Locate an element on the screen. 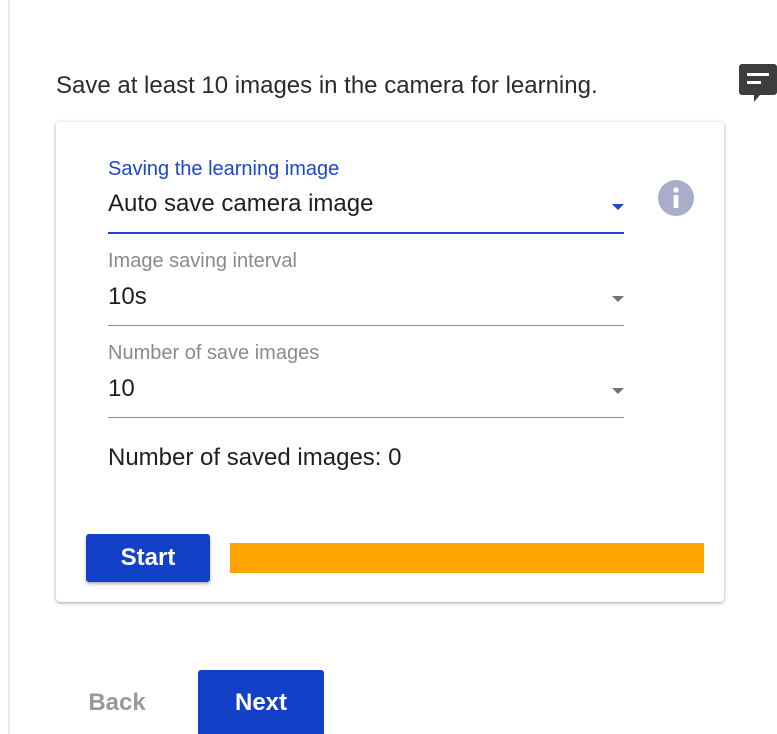 Image resolution: width=777 pixels, height=734 pixels. saving-mode-label: Saving the learning image is located at coordinates (224, 169).